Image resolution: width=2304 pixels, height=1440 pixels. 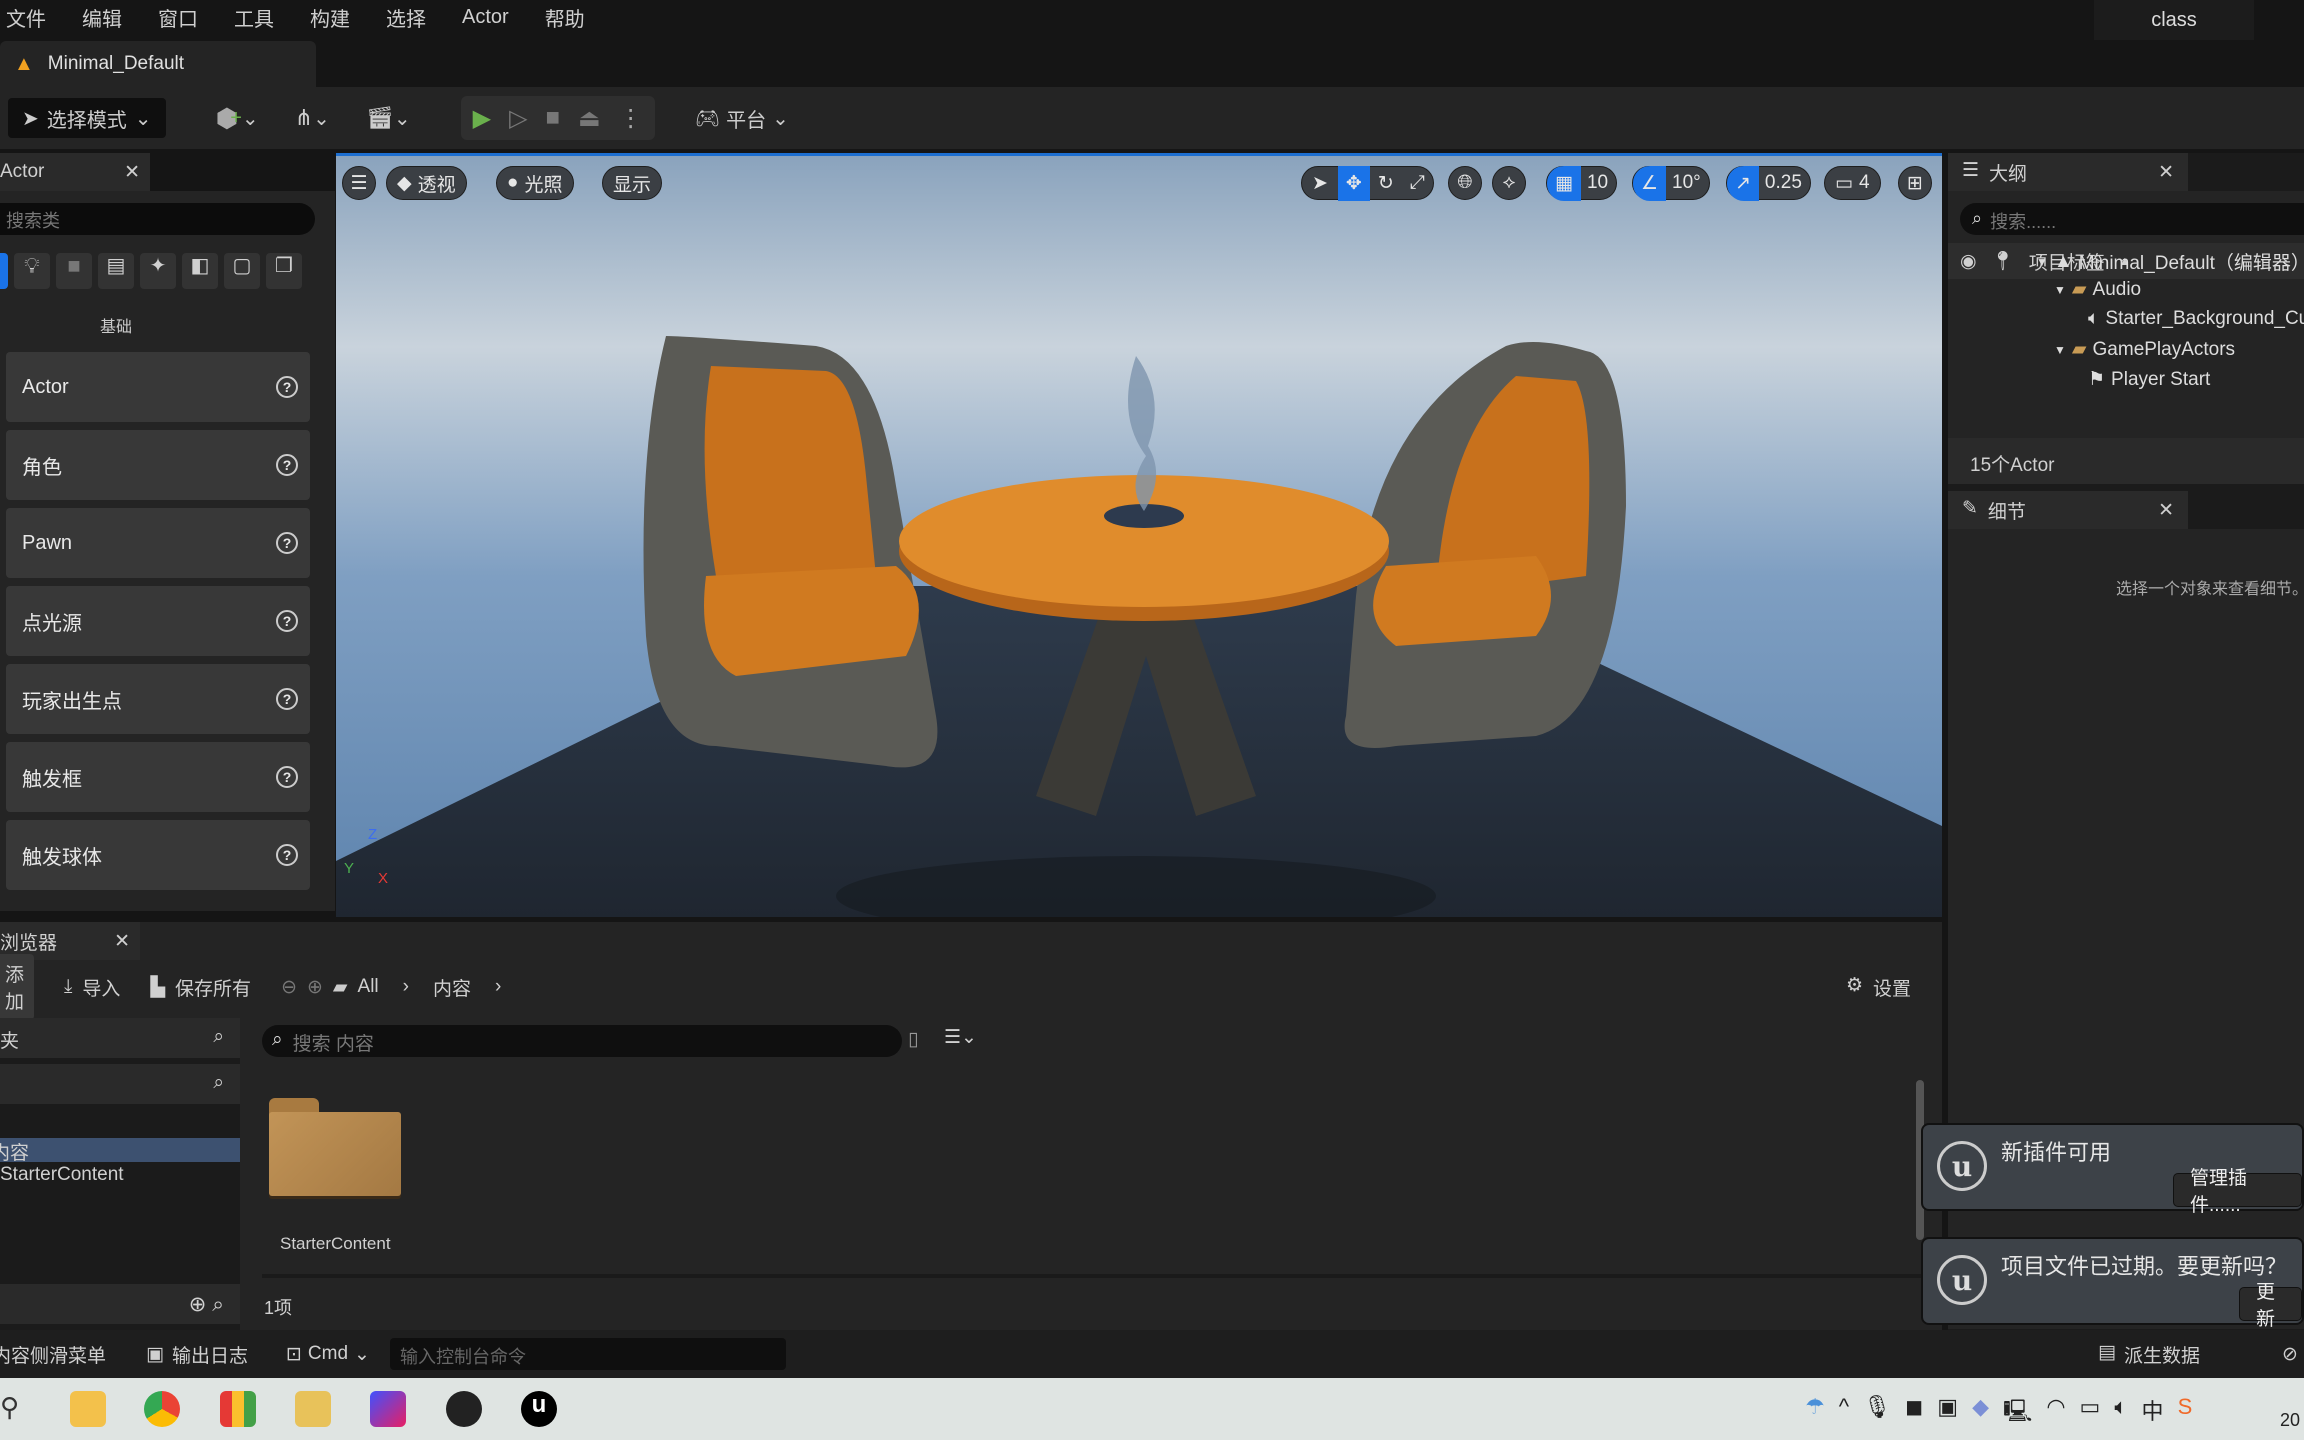 I want to click on app-tray-icon: ◆, so click(x=1980, y=1413).